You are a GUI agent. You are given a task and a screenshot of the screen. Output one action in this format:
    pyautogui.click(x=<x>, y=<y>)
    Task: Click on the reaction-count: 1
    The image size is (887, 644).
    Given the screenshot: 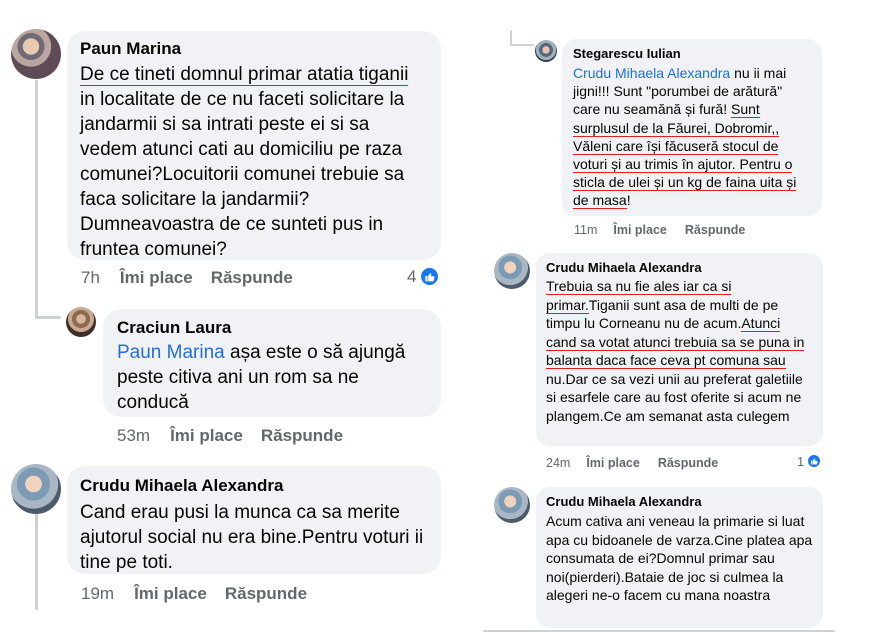 What is the action you would take?
    pyautogui.click(x=801, y=461)
    